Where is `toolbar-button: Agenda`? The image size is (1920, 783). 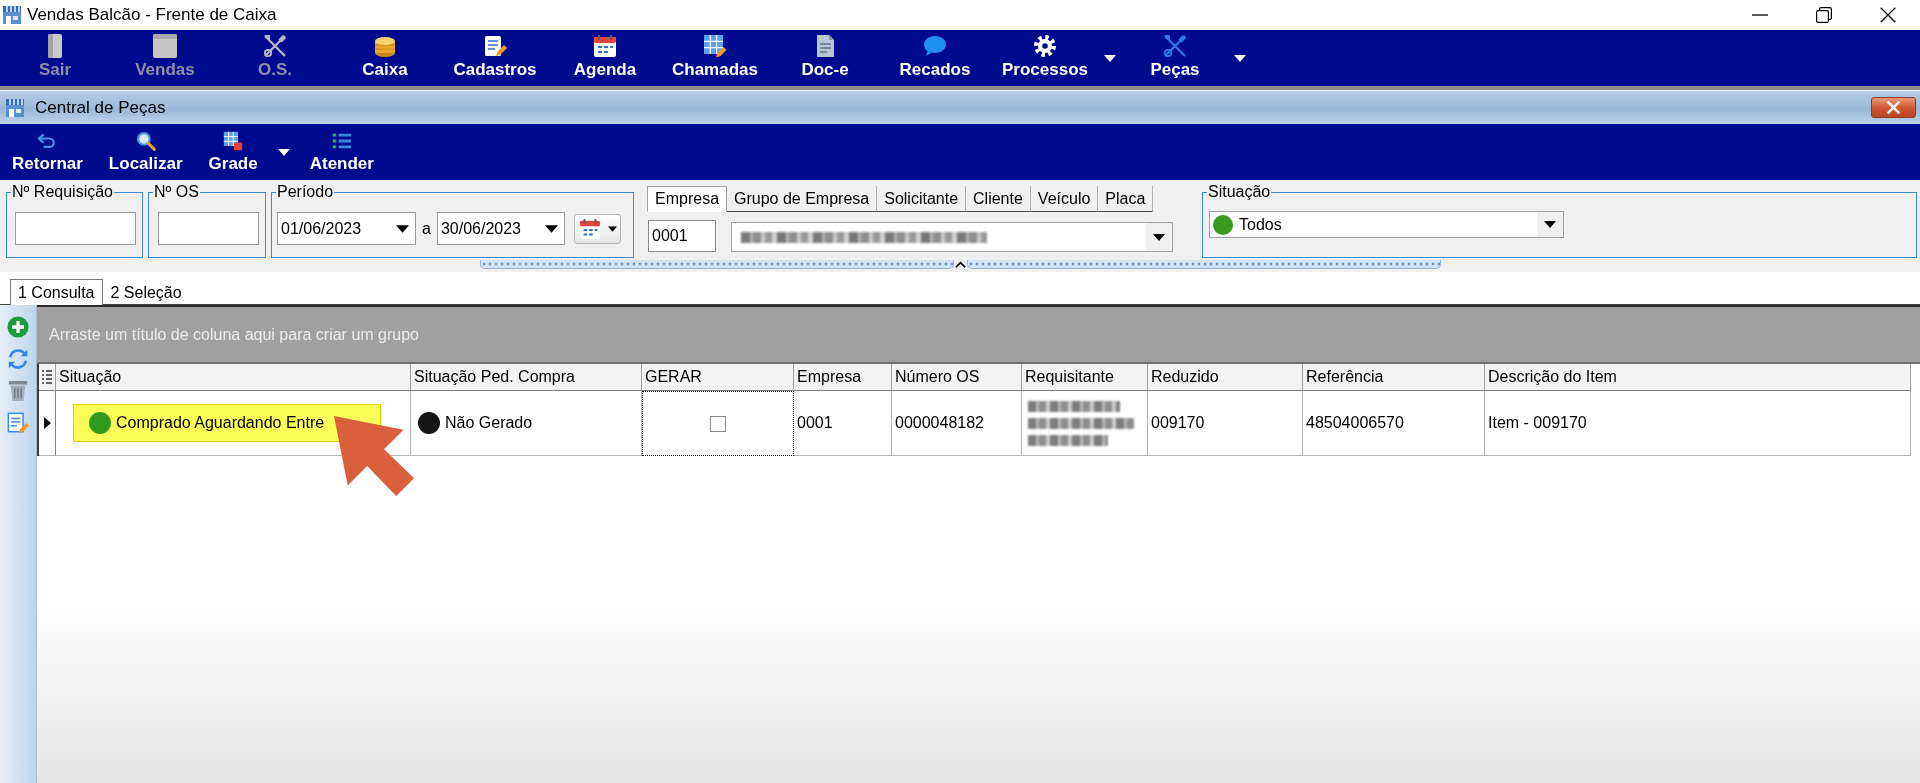 toolbar-button: Agenda is located at coordinates (605, 58).